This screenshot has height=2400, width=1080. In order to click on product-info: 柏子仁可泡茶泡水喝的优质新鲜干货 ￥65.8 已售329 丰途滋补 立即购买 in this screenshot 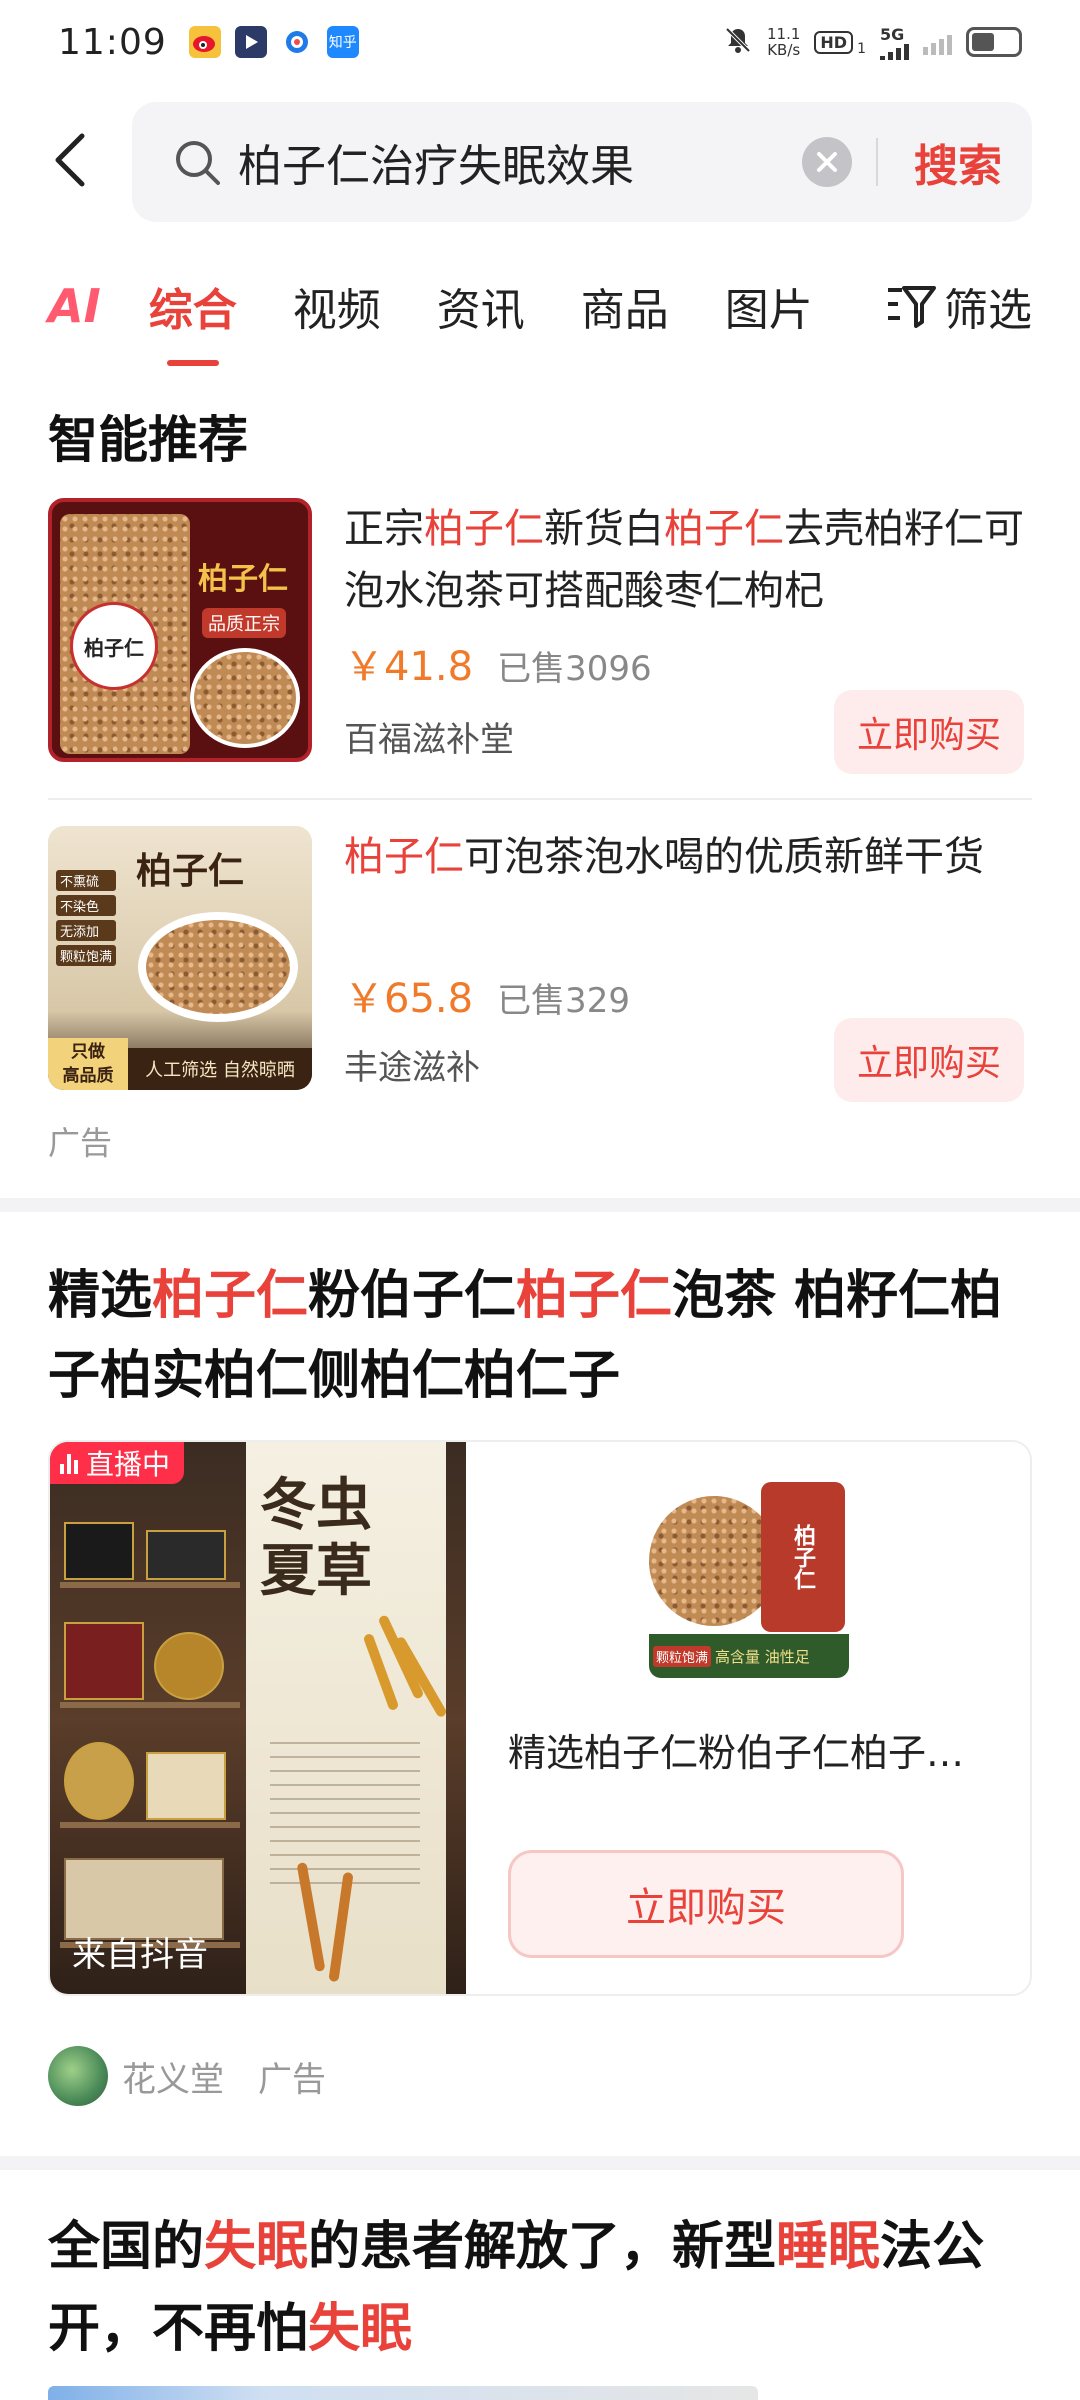, I will do `click(688, 964)`.